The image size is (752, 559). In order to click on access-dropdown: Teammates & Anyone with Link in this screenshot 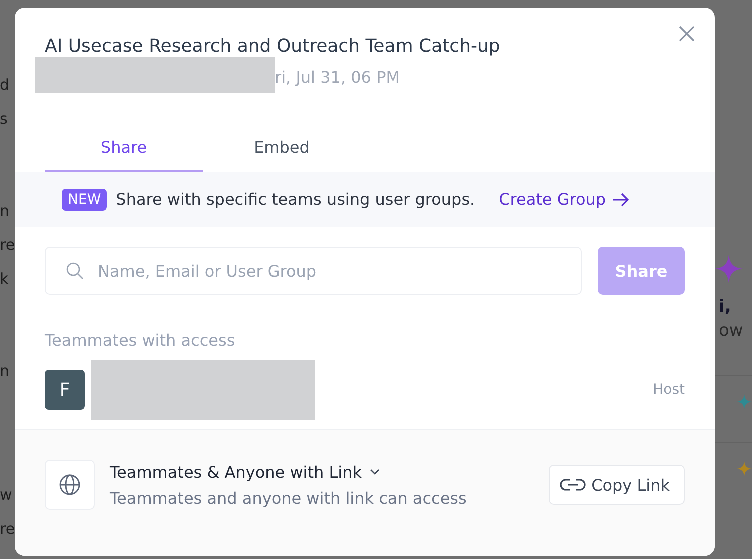, I will do `click(288, 472)`.